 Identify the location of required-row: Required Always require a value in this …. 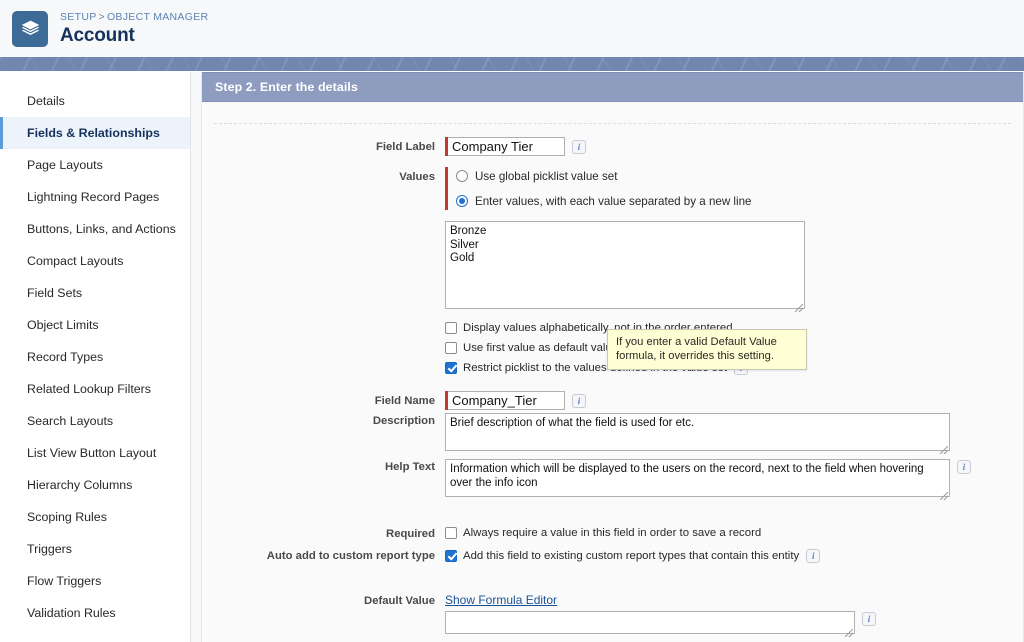
(612, 535).